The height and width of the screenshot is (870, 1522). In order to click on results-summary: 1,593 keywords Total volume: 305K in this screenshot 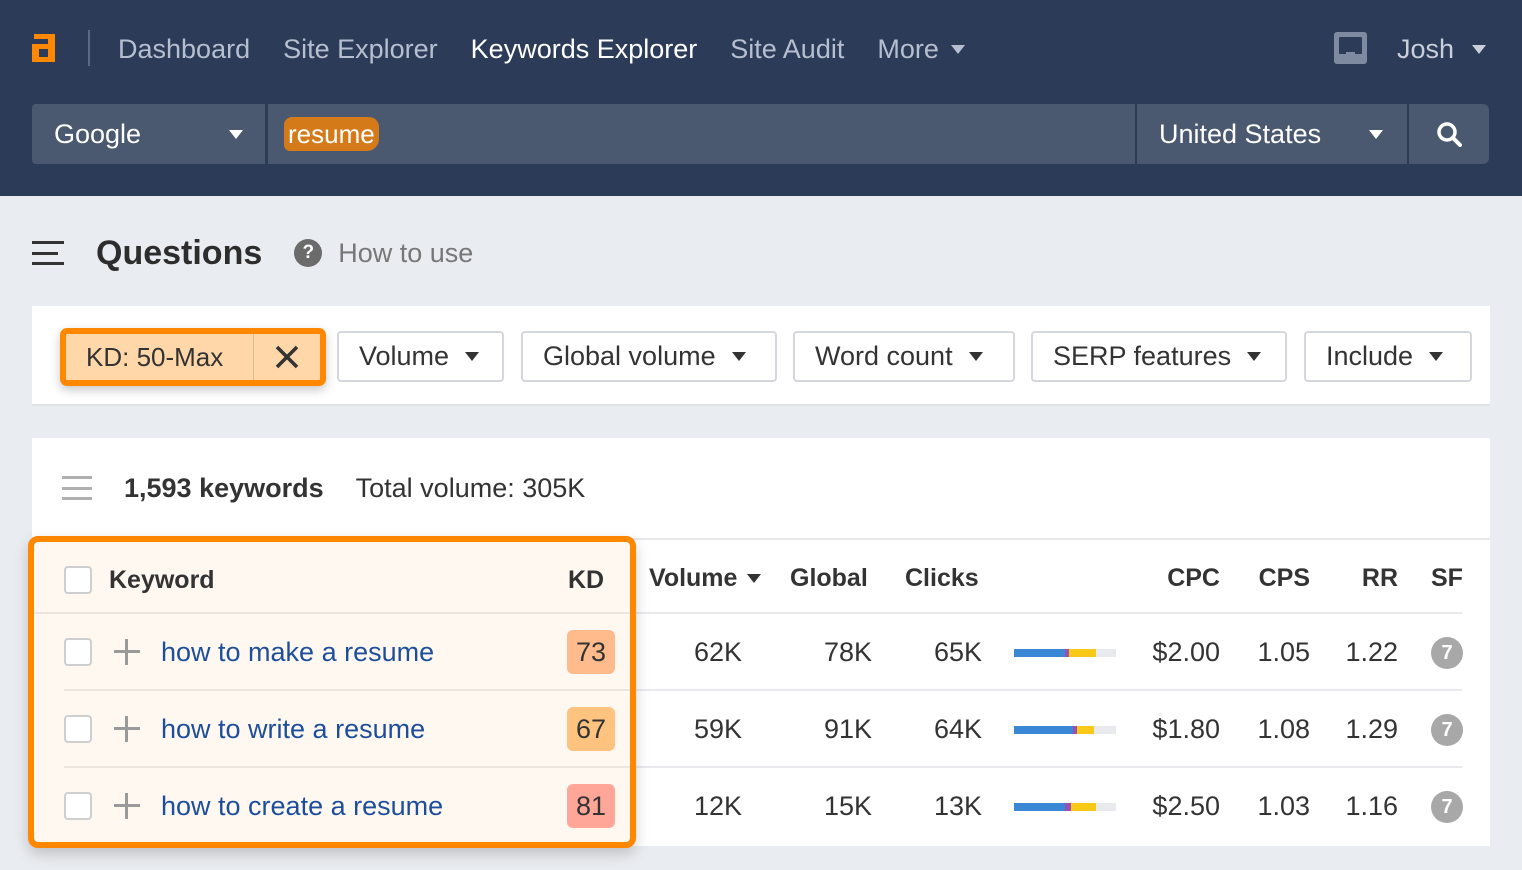, I will do `click(323, 488)`.